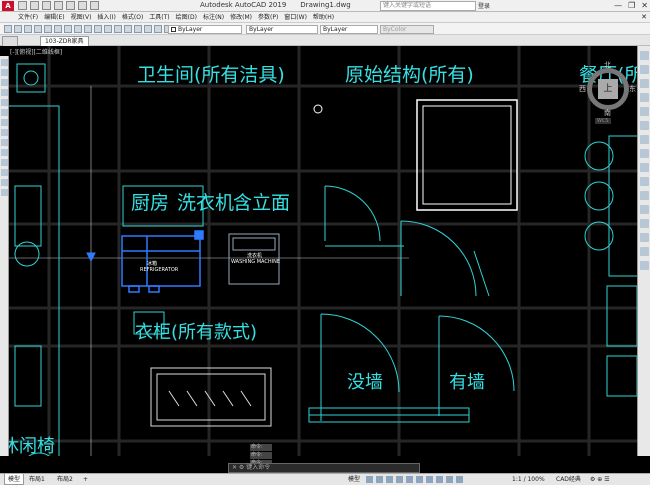 The image size is (650, 485). What do you see at coordinates (4, 172) in the screenshot?
I see `region-tool-icon` at bounding box center [4, 172].